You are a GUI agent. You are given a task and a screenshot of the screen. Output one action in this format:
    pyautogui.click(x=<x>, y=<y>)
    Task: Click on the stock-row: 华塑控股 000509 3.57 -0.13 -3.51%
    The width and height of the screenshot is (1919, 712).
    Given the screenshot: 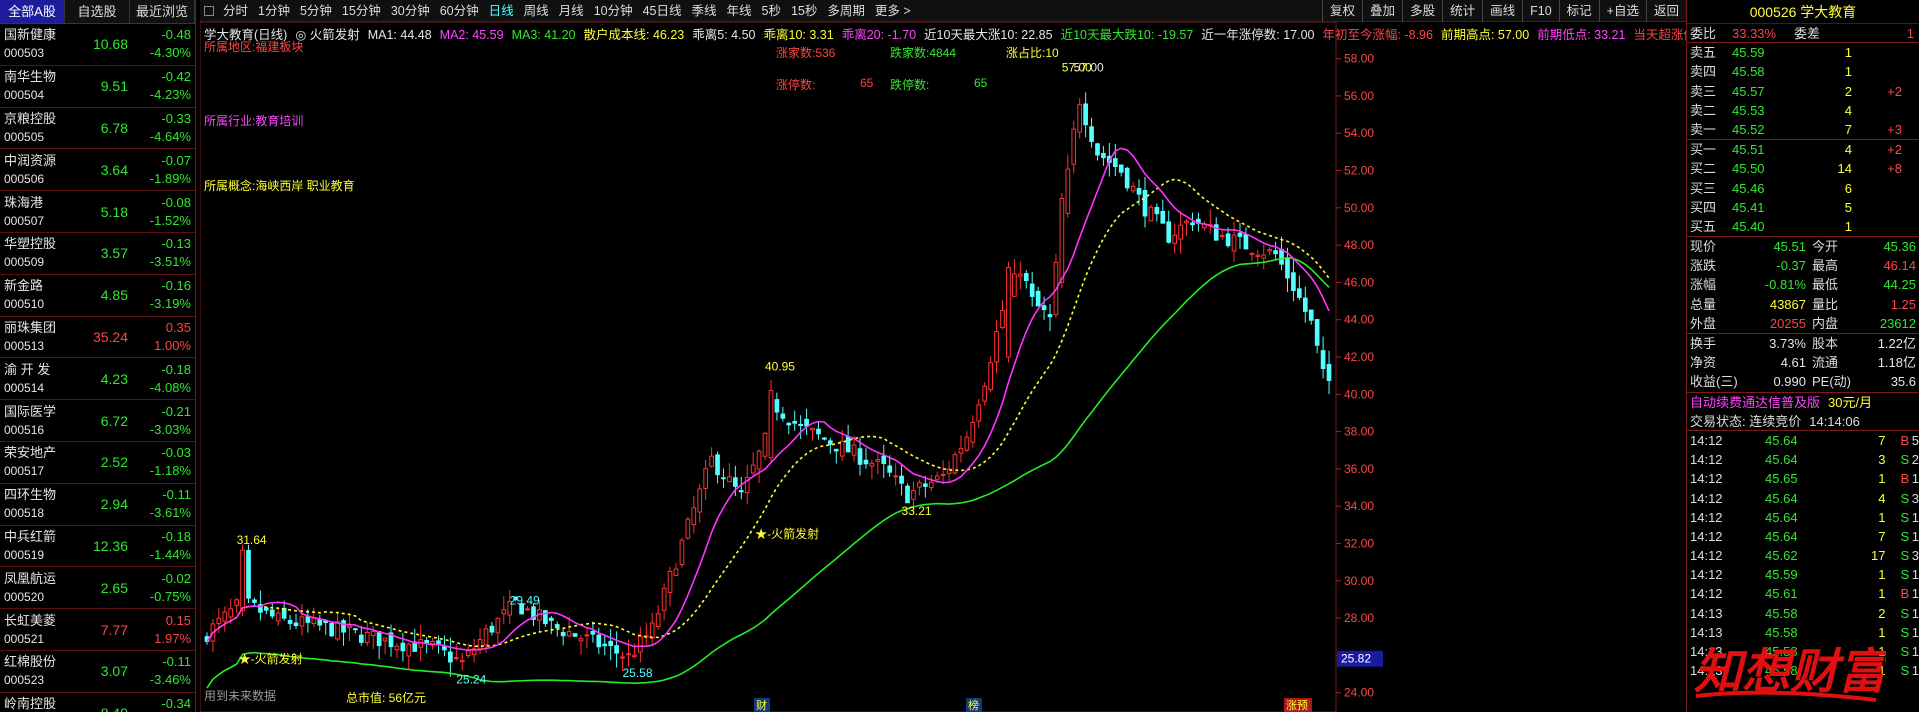 What is the action you would take?
    pyautogui.click(x=97, y=254)
    